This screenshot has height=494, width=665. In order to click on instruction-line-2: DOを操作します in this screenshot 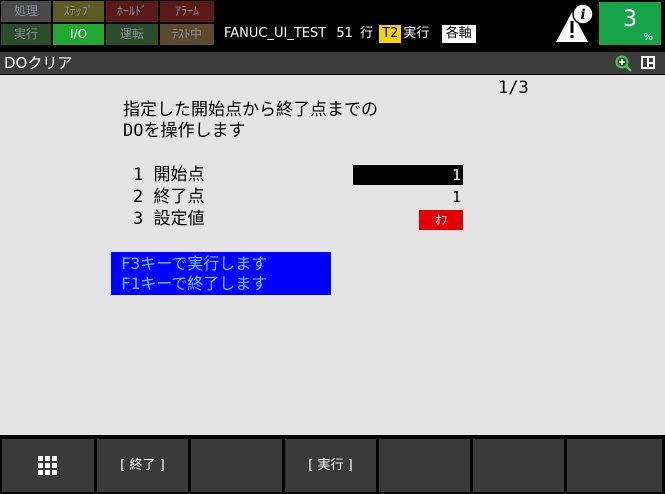, I will do `click(184, 131)`.